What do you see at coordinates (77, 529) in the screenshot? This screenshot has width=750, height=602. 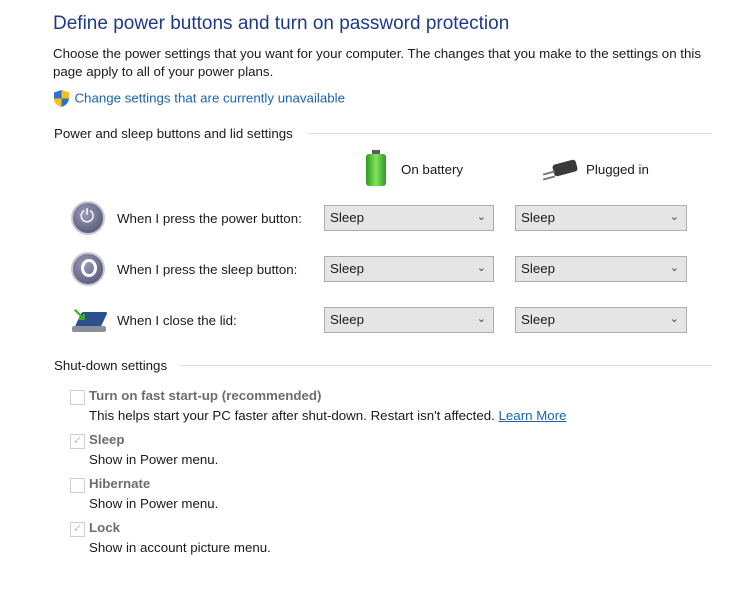 I see `lock-checkbox: ✓` at bounding box center [77, 529].